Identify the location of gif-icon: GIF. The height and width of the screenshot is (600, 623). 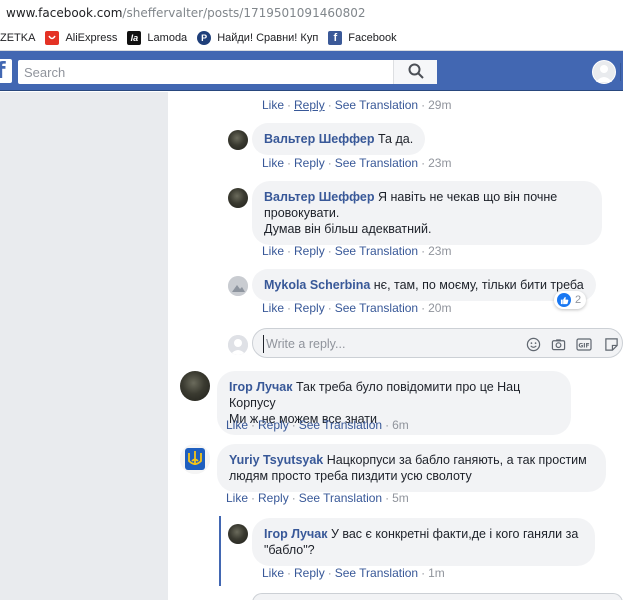
(584, 344).